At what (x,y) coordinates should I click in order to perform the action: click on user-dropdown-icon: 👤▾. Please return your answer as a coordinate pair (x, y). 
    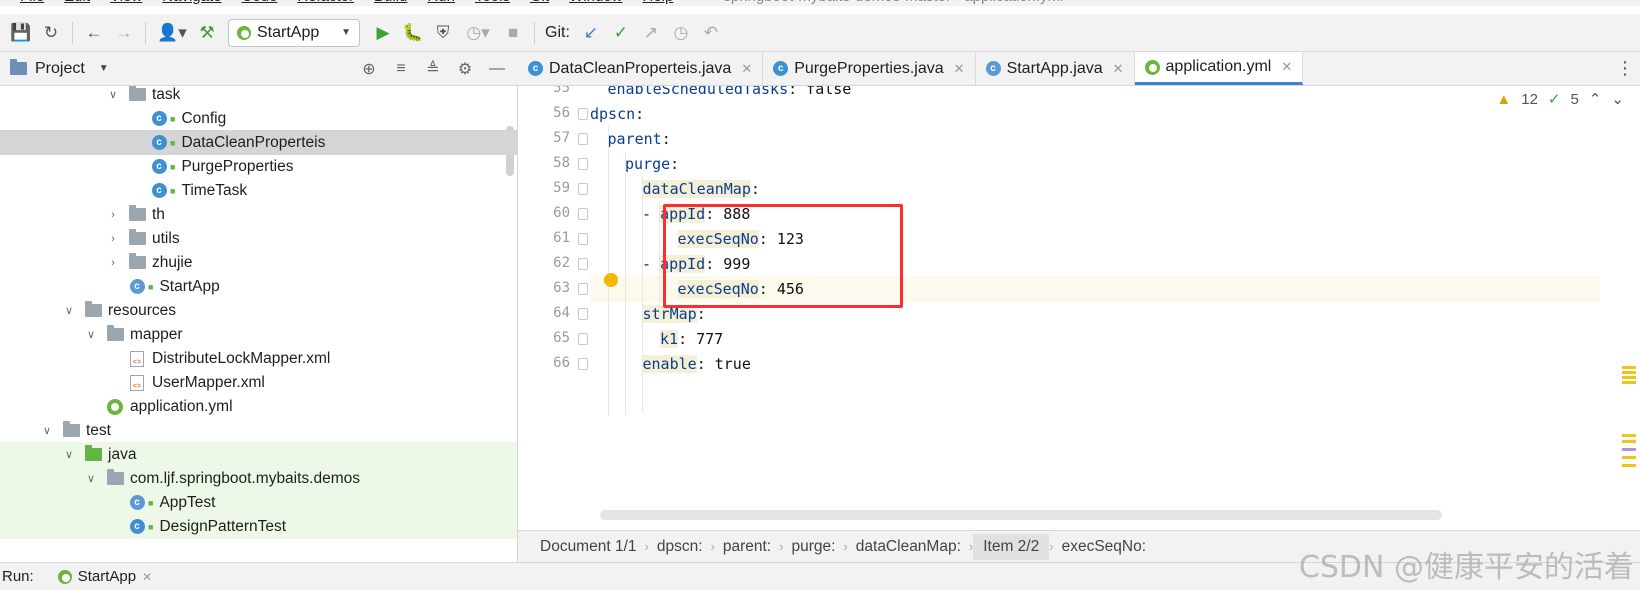
    Looking at the image, I should click on (172, 33).